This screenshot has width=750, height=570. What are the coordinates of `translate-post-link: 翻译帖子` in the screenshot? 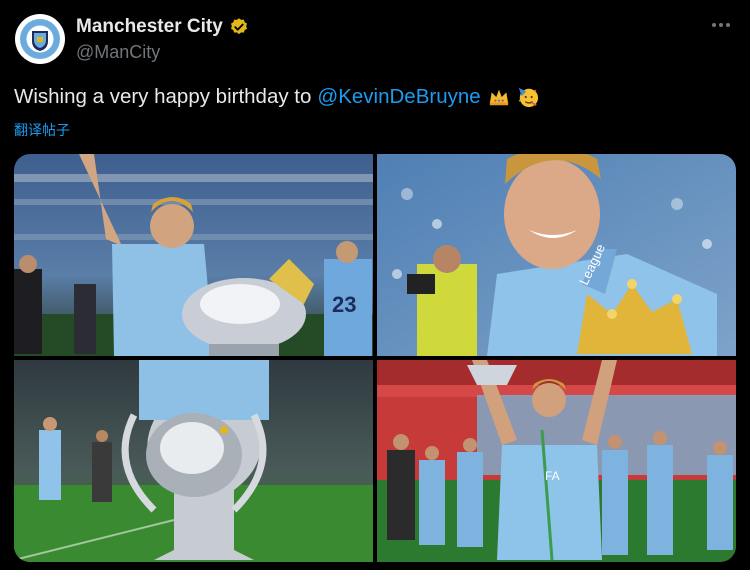 It's located at (42, 130).